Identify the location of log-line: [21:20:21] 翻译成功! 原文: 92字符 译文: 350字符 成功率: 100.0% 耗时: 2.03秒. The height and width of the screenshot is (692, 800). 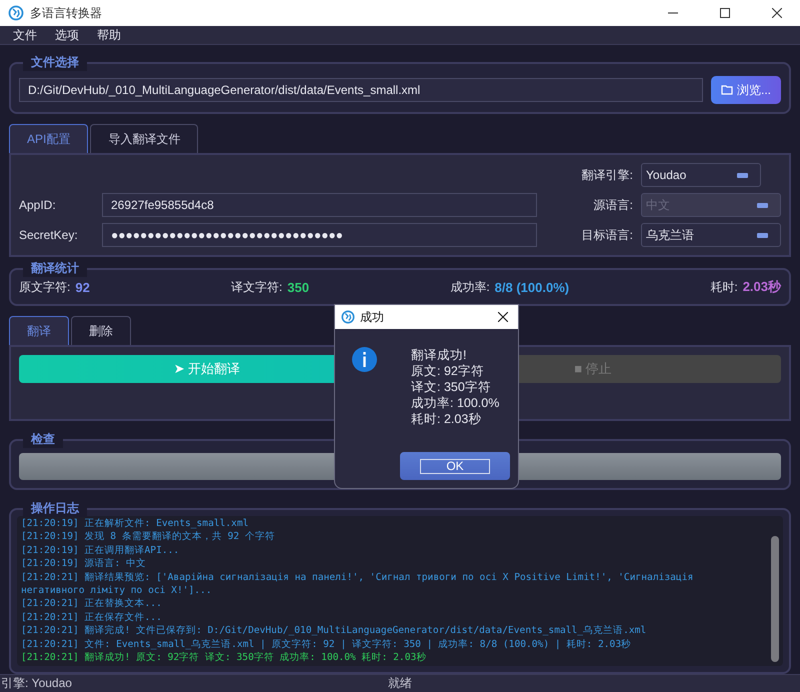
(224, 657).